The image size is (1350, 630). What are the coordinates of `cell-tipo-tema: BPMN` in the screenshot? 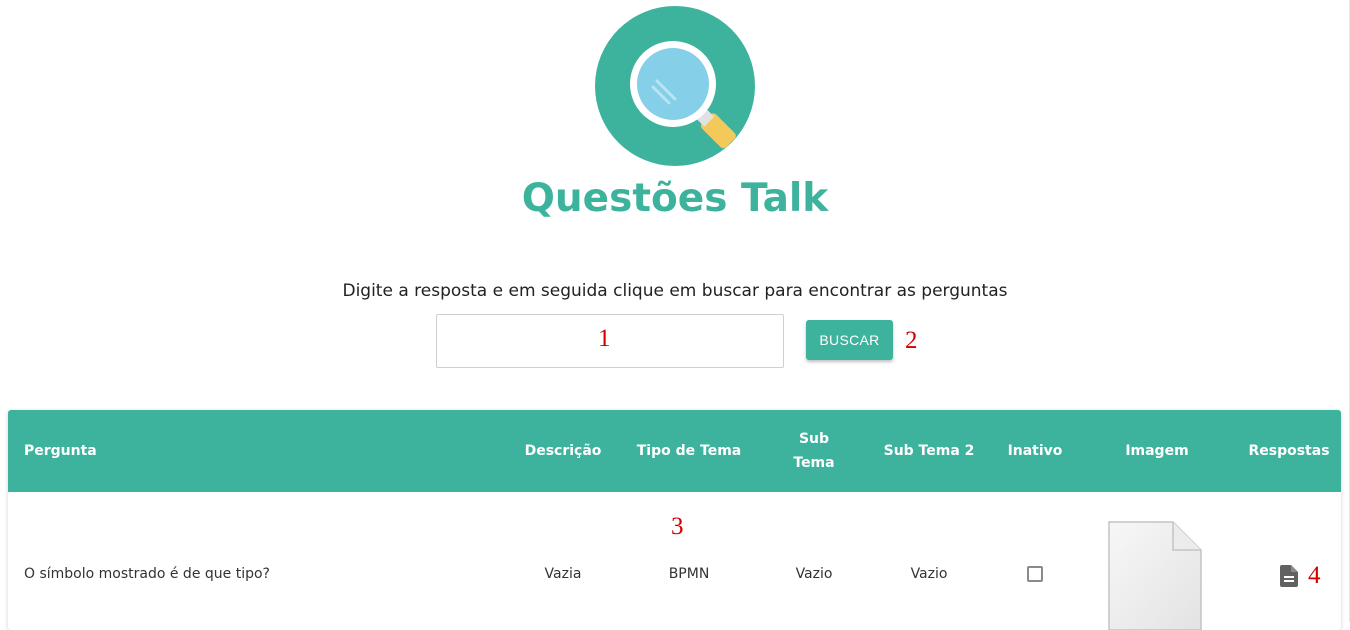 It's located at (689, 574).